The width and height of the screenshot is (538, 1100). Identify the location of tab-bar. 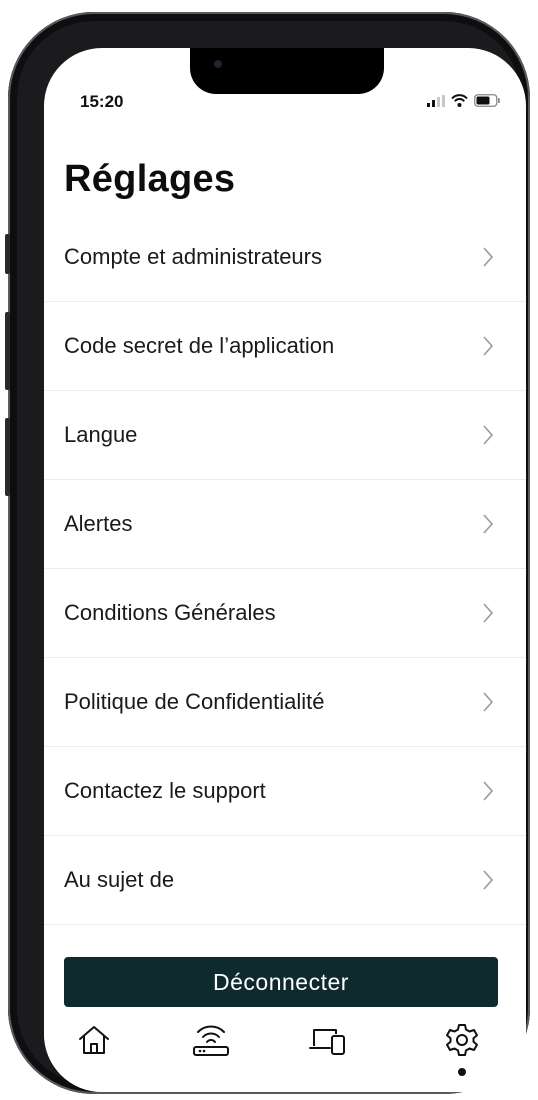
(285, 1051).